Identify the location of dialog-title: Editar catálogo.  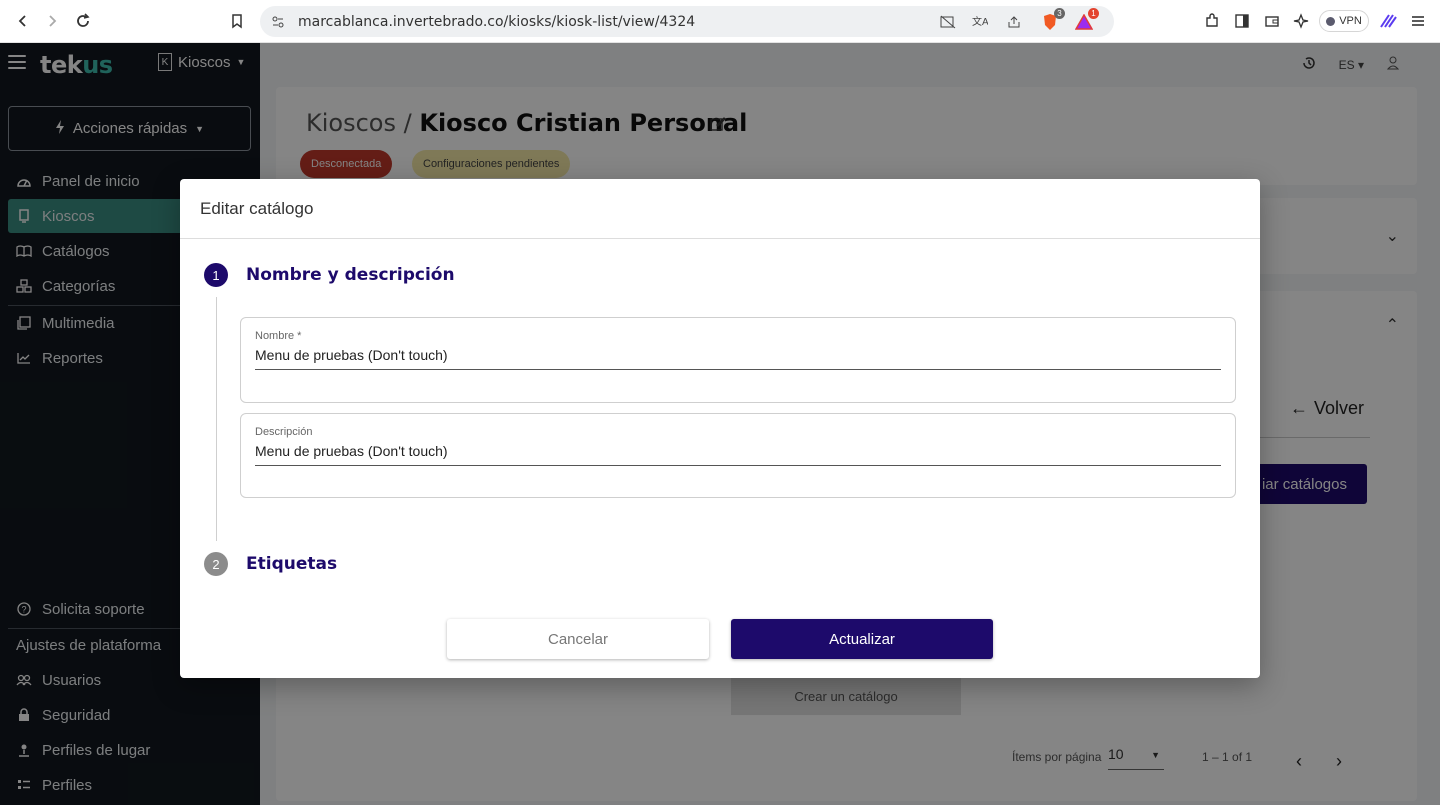
(257, 208).